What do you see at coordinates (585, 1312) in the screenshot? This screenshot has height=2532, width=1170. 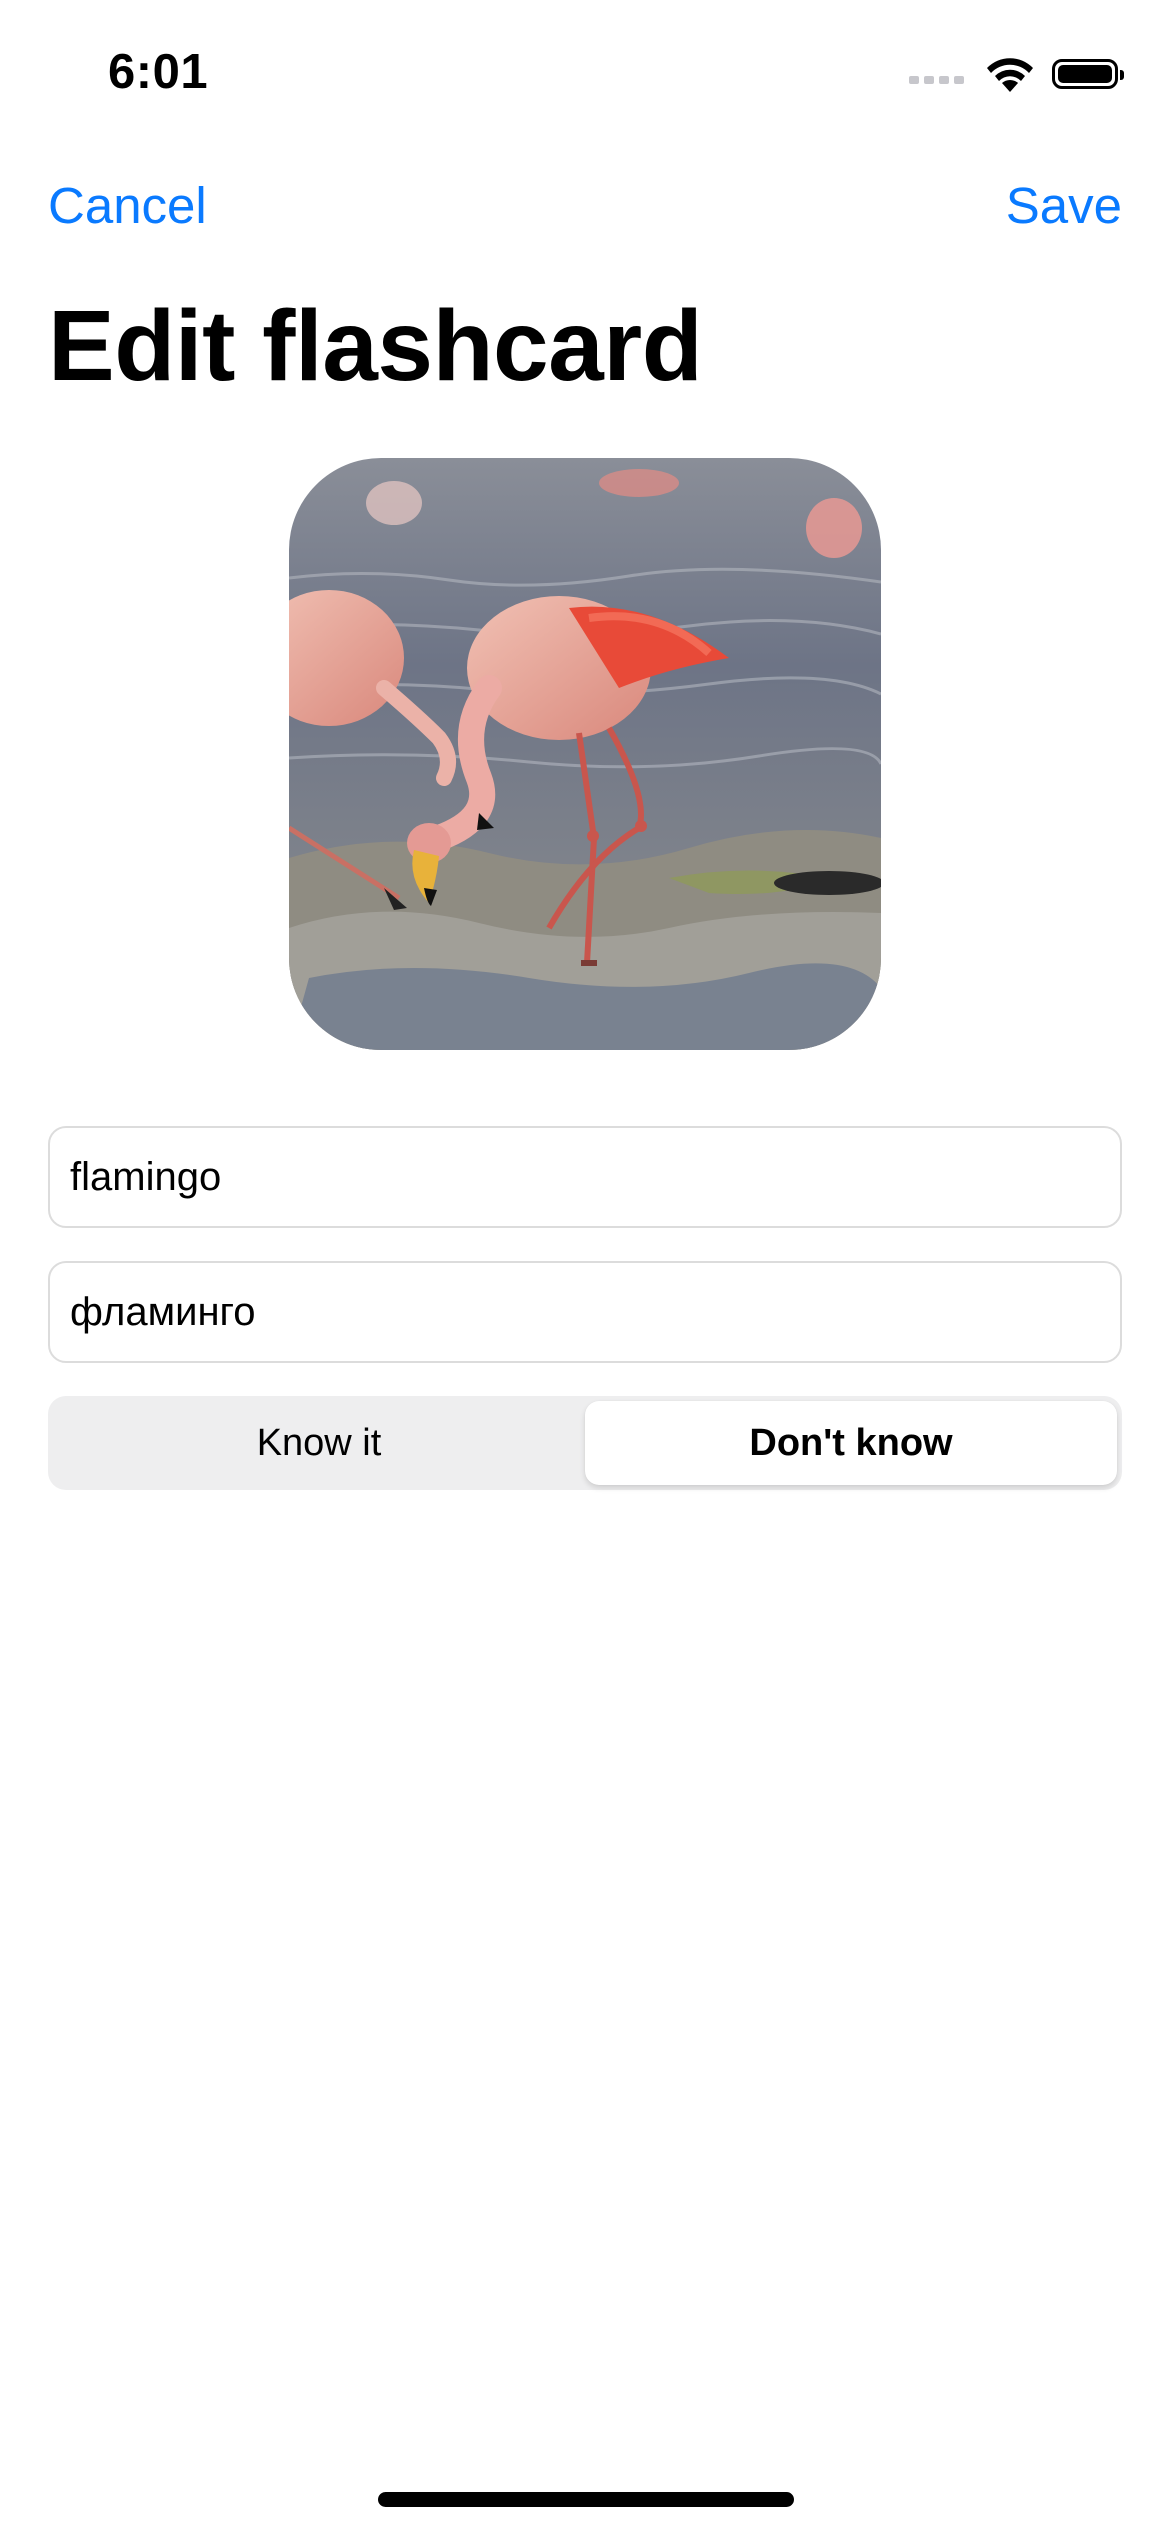 I see `translation-field` at bounding box center [585, 1312].